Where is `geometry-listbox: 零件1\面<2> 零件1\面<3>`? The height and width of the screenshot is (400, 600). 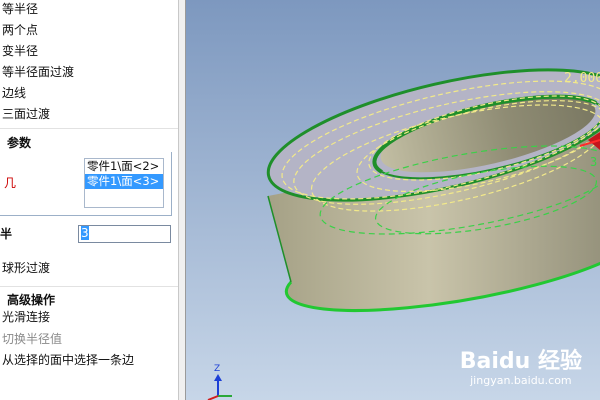
geometry-listbox: 零件1\面<2> 零件1\面<3> is located at coordinates (124, 183).